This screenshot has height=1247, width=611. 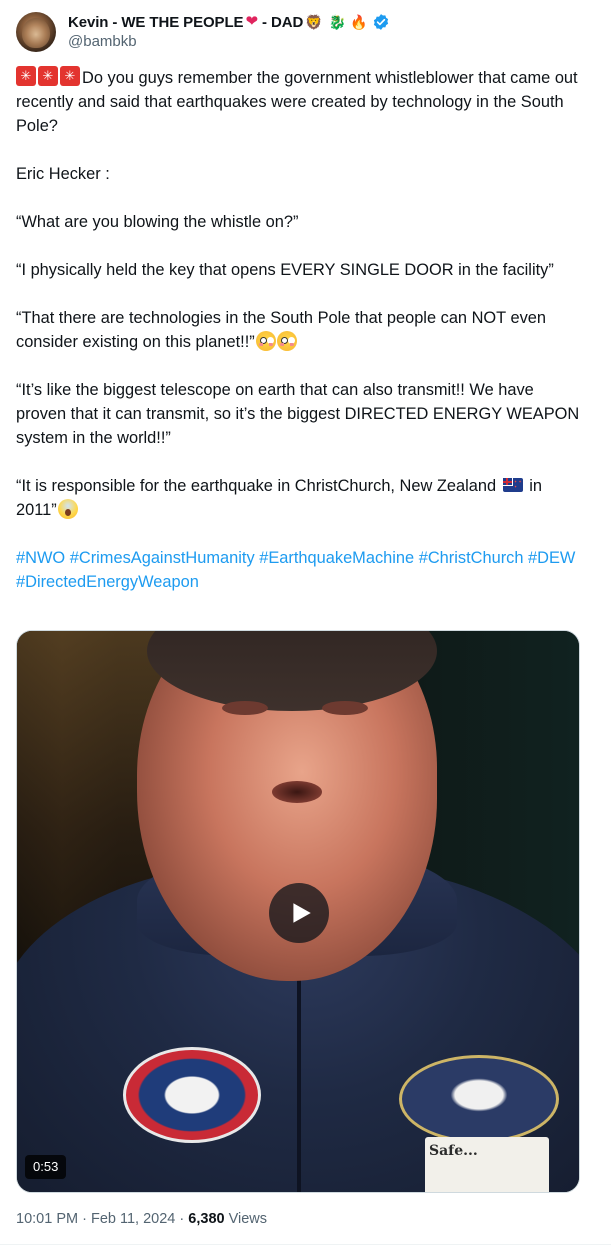 I want to click on avatar-lion-image, so click(x=36, y=33).